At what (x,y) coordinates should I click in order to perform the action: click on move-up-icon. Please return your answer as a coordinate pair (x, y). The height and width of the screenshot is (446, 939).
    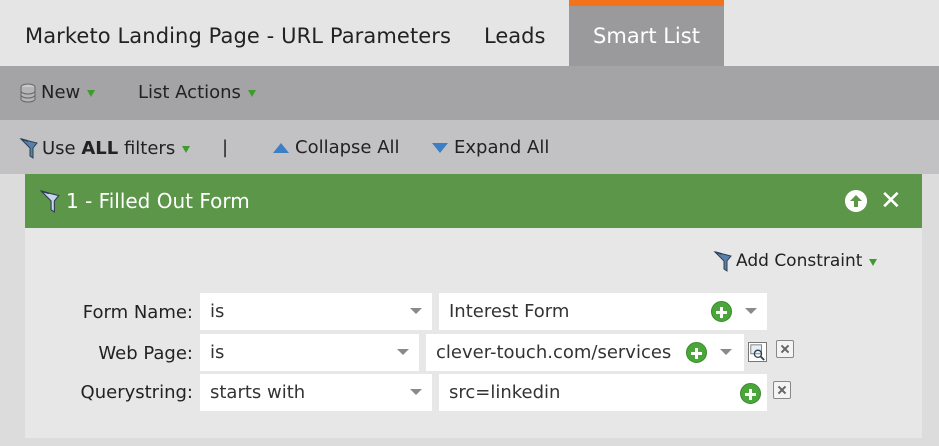
    Looking at the image, I should click on (856, 201).